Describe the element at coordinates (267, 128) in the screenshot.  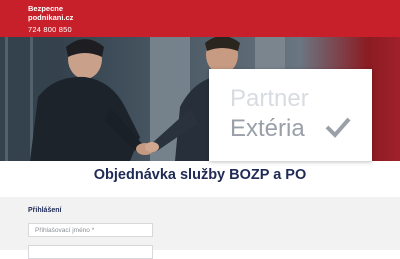
I see `partner-name: Extéria` at that location.